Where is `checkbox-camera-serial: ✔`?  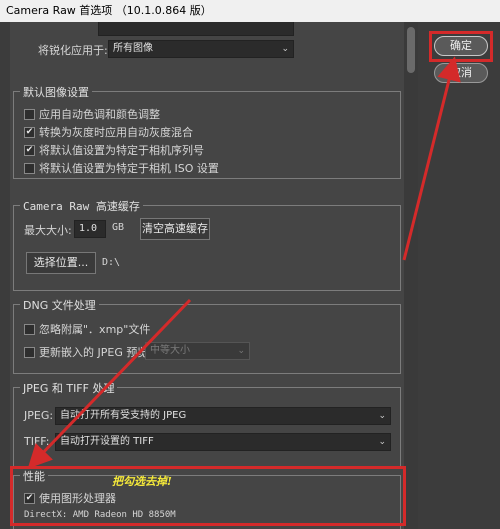
checkbox-camera-serial: ✔ is located at coordinates (29, 150).